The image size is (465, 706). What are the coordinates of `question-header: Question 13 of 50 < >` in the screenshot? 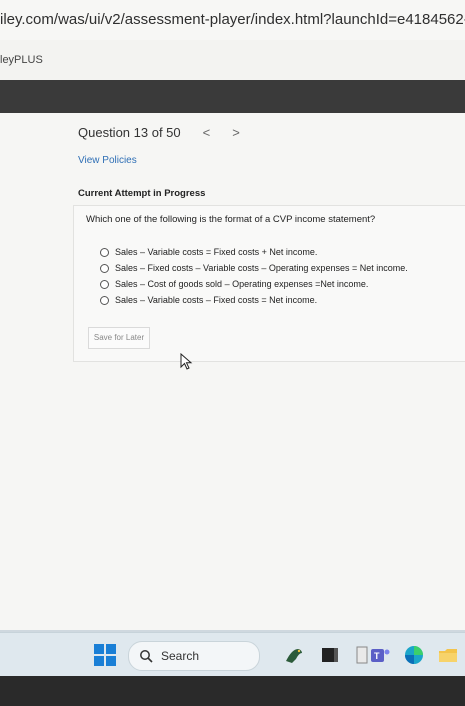 It's located at (159, 132).